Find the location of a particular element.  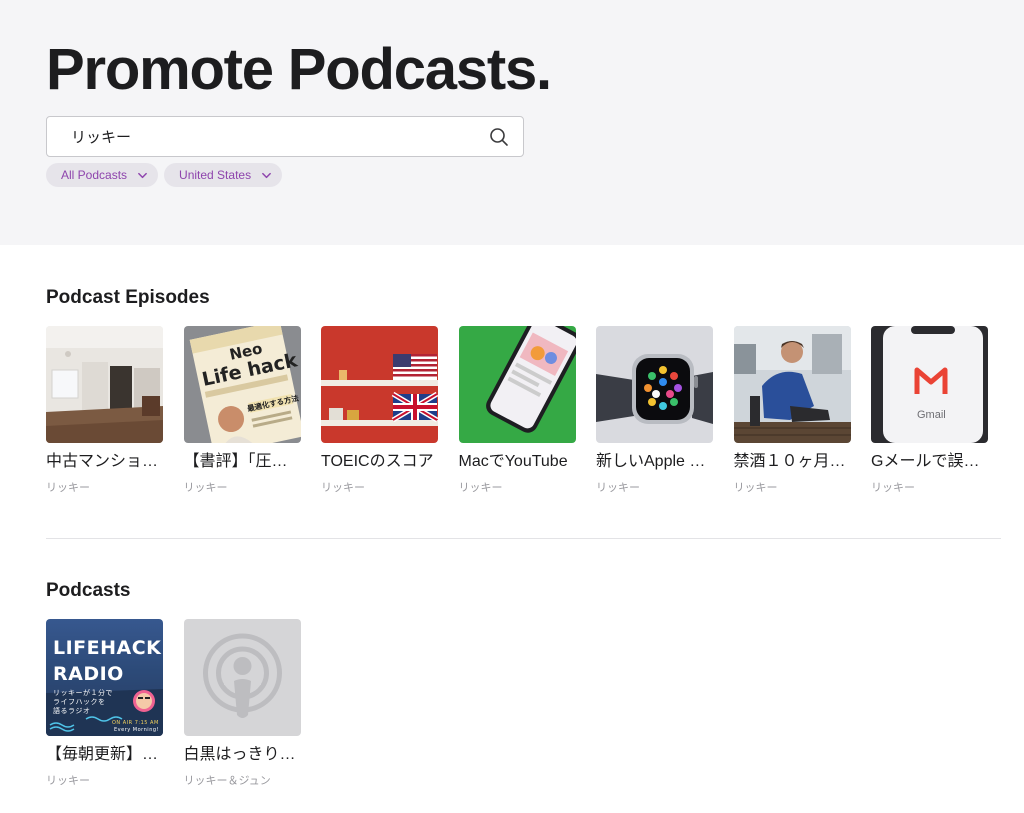

episode-title: MacでYouTube is located at coordinates (513, 461).